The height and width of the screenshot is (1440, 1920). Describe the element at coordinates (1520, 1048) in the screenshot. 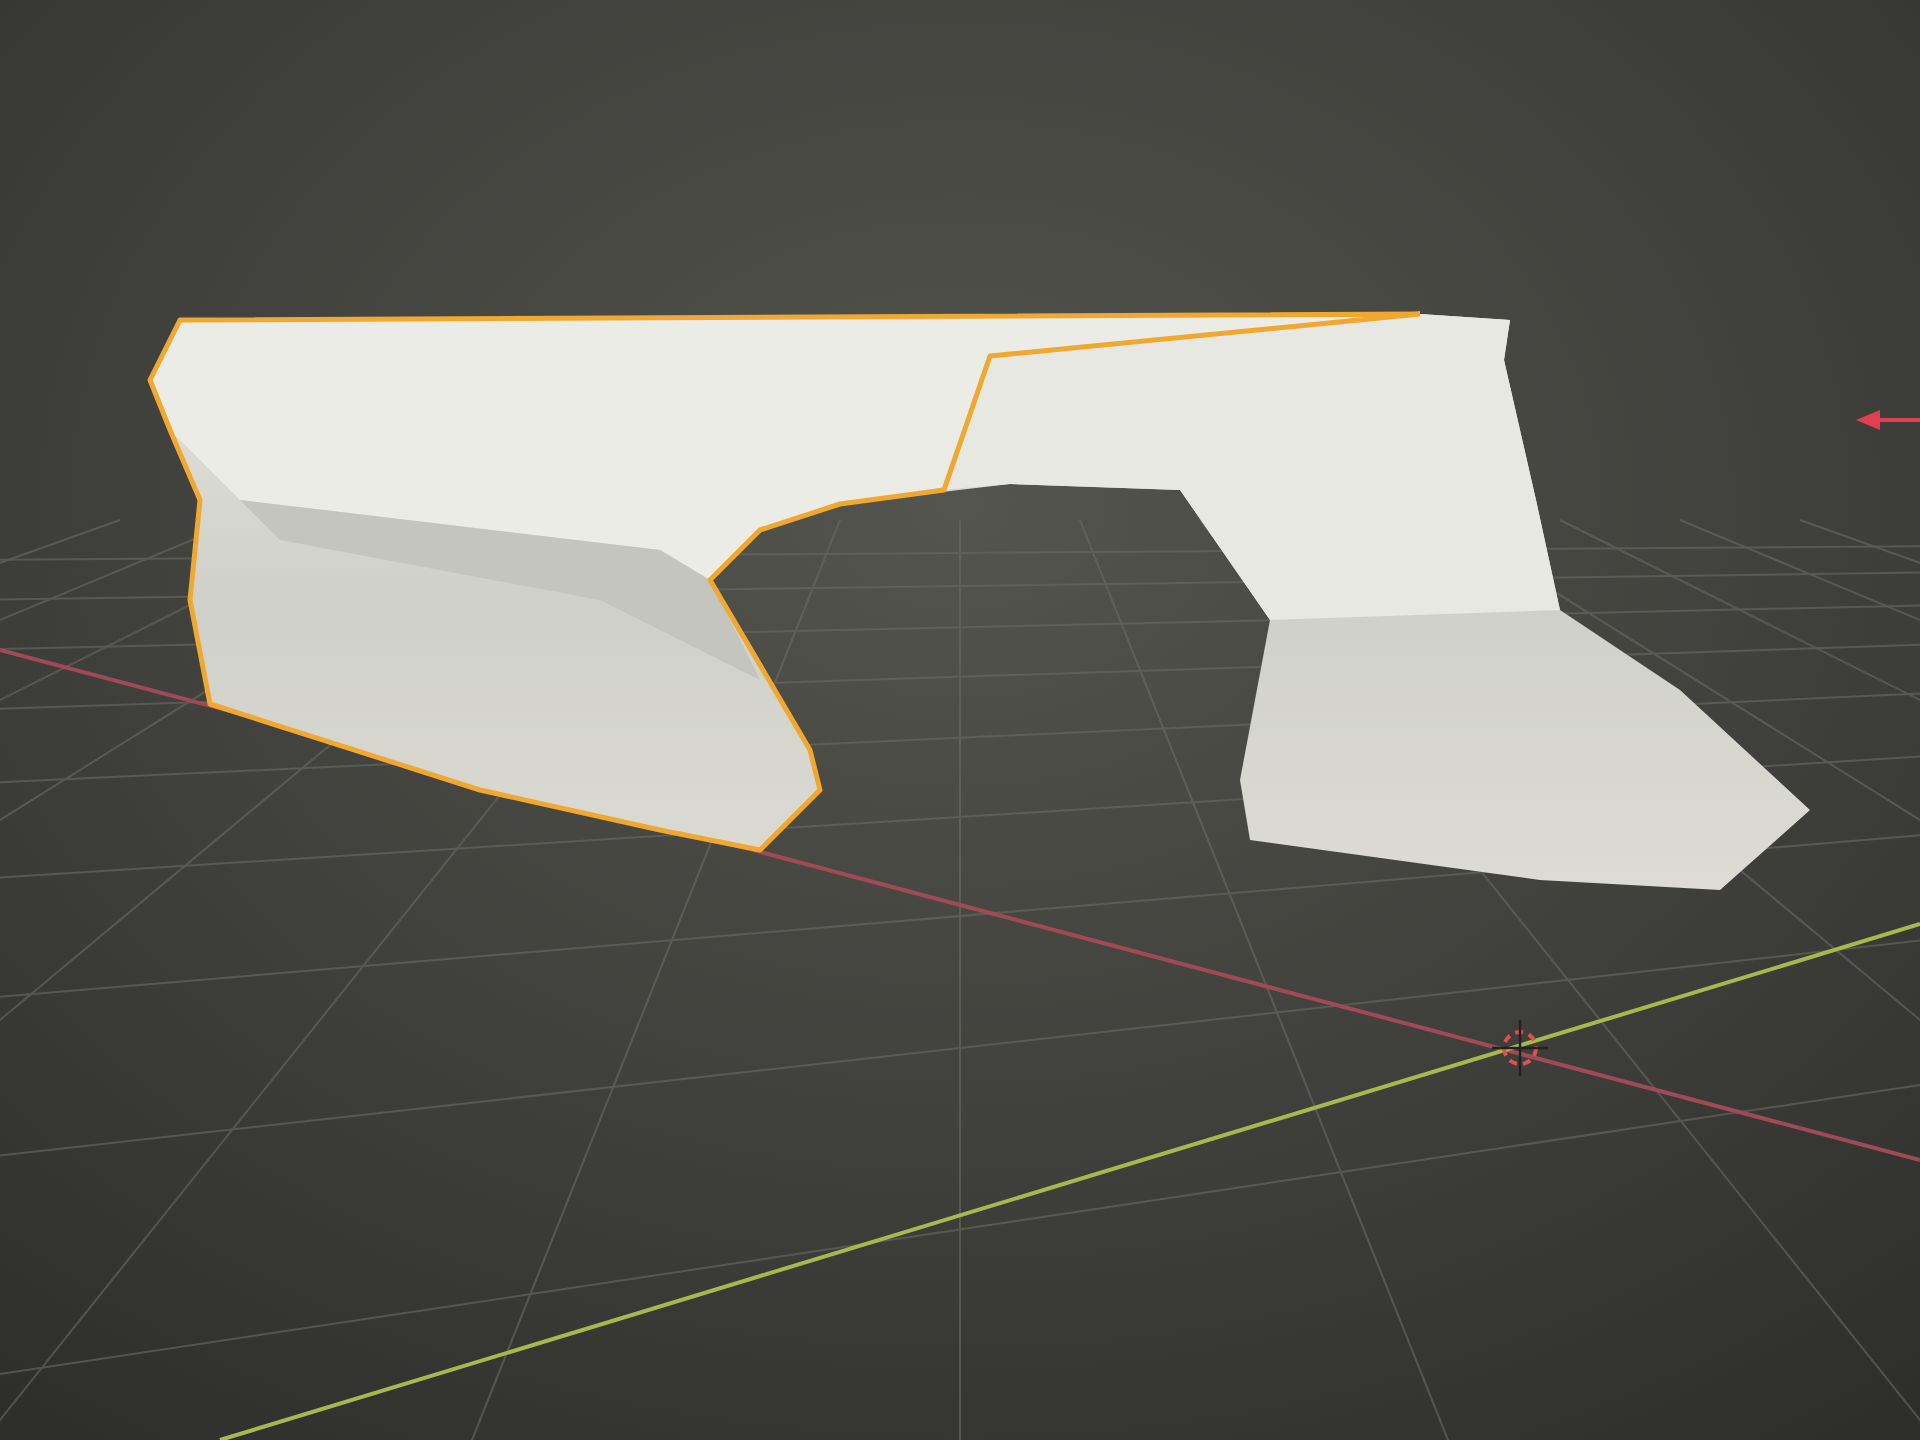

I see `crosshair-icon` at that location.